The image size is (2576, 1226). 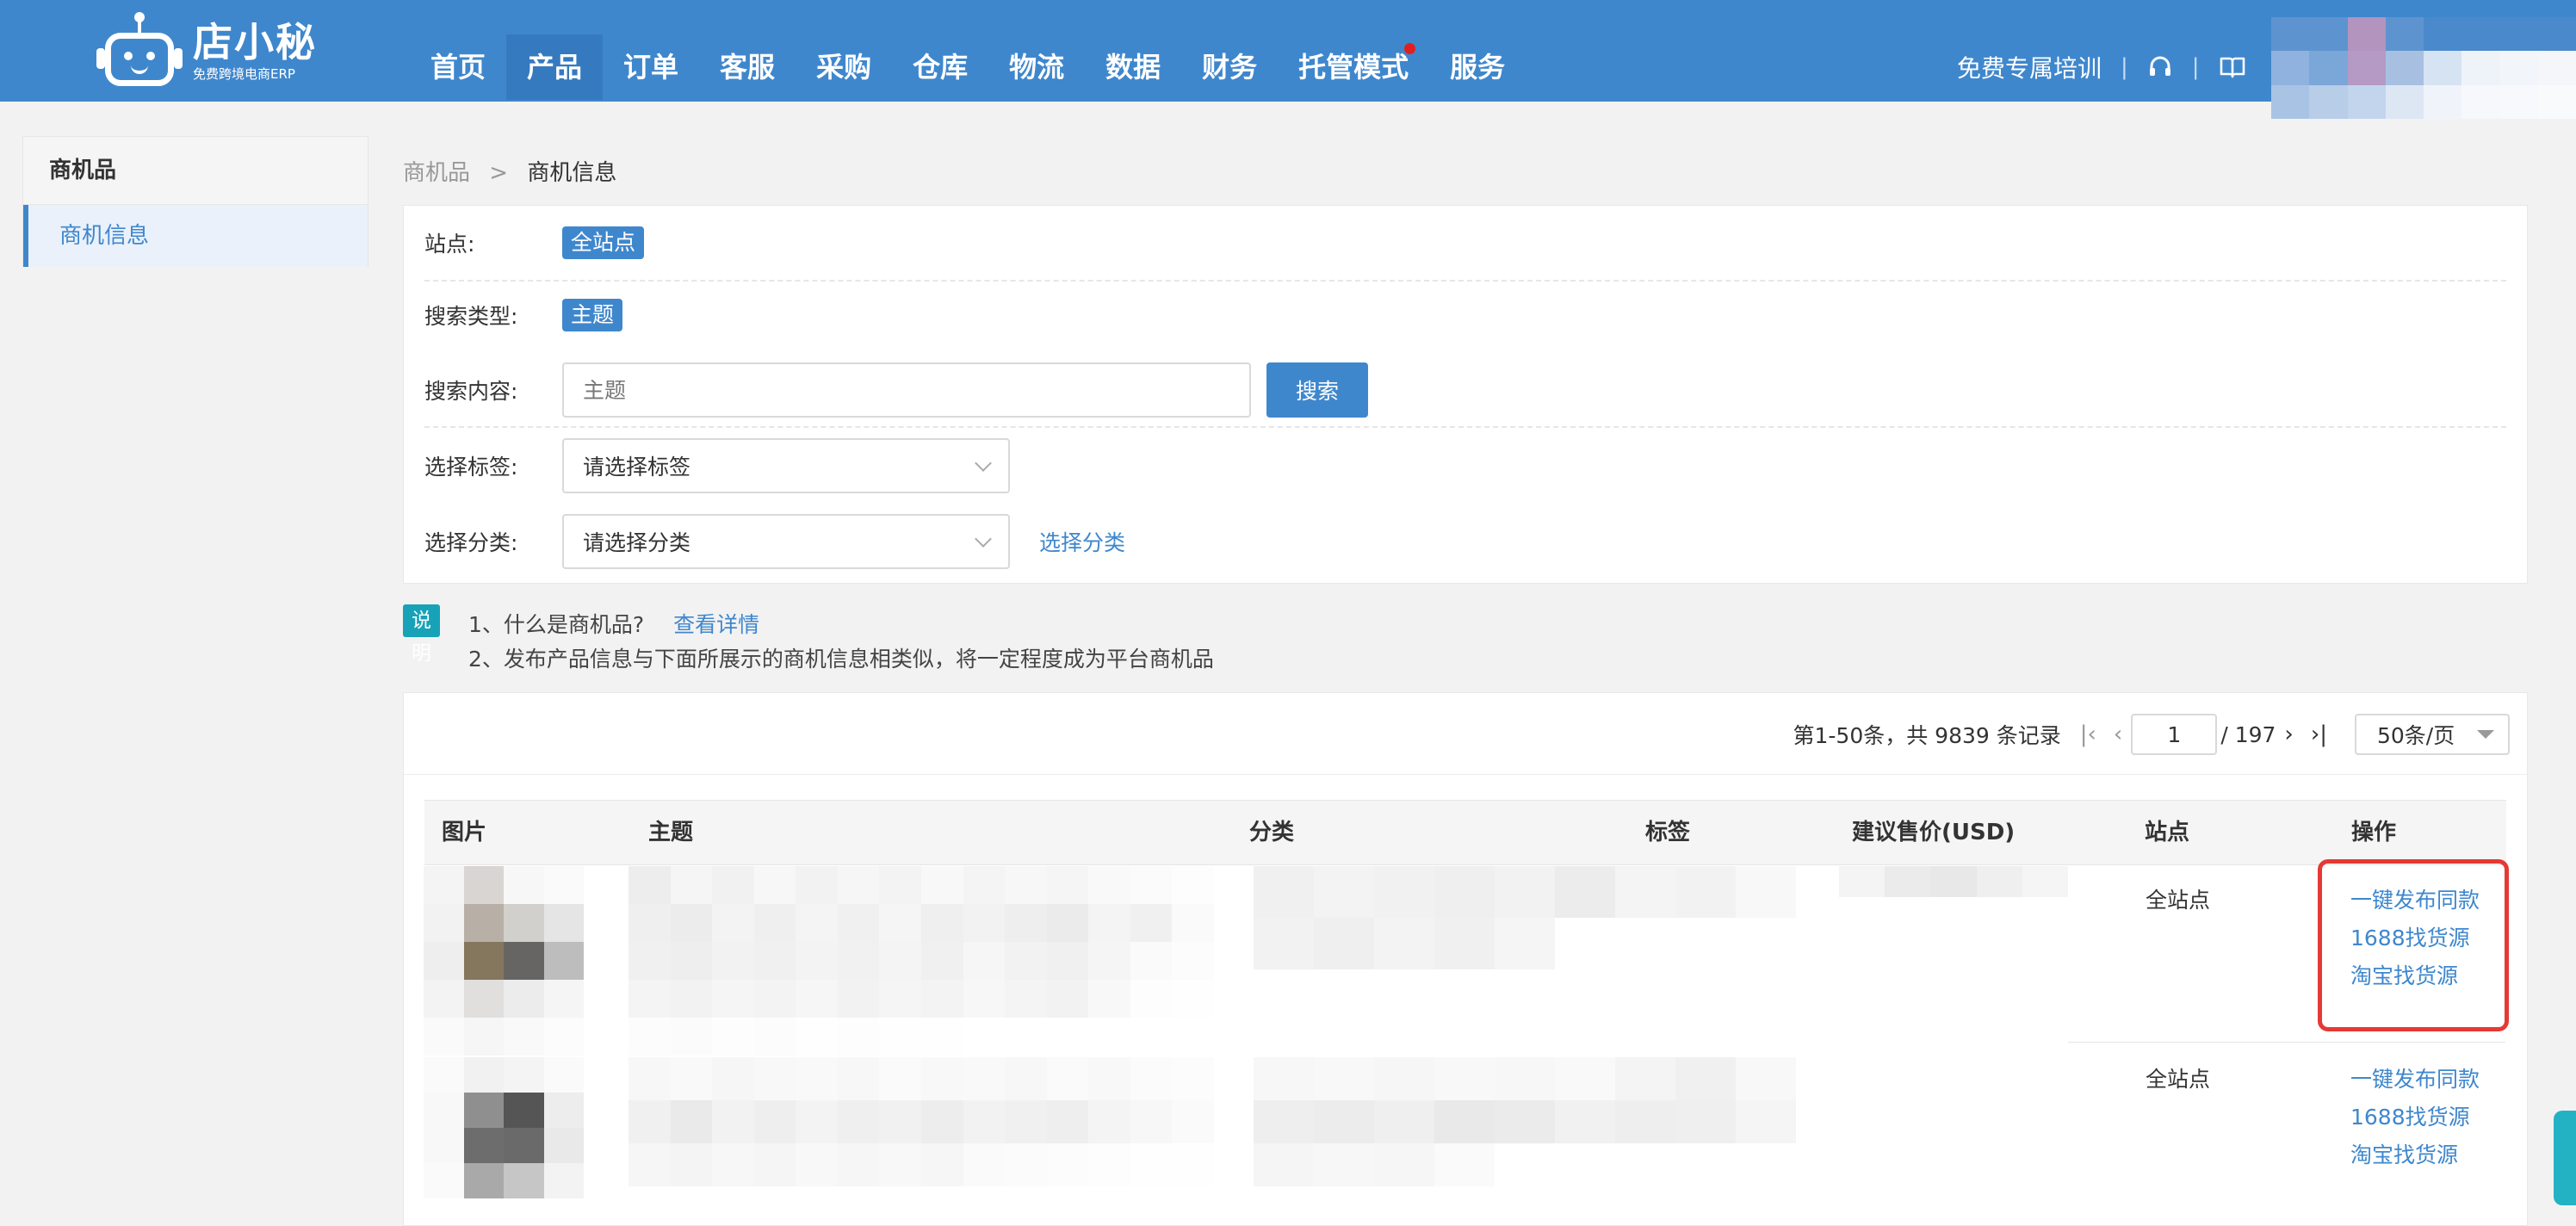 What do you see at coordinates (2413, 945) in the screenshot?
I see `actions-highlight-box` at bounding box center [2413, 945].